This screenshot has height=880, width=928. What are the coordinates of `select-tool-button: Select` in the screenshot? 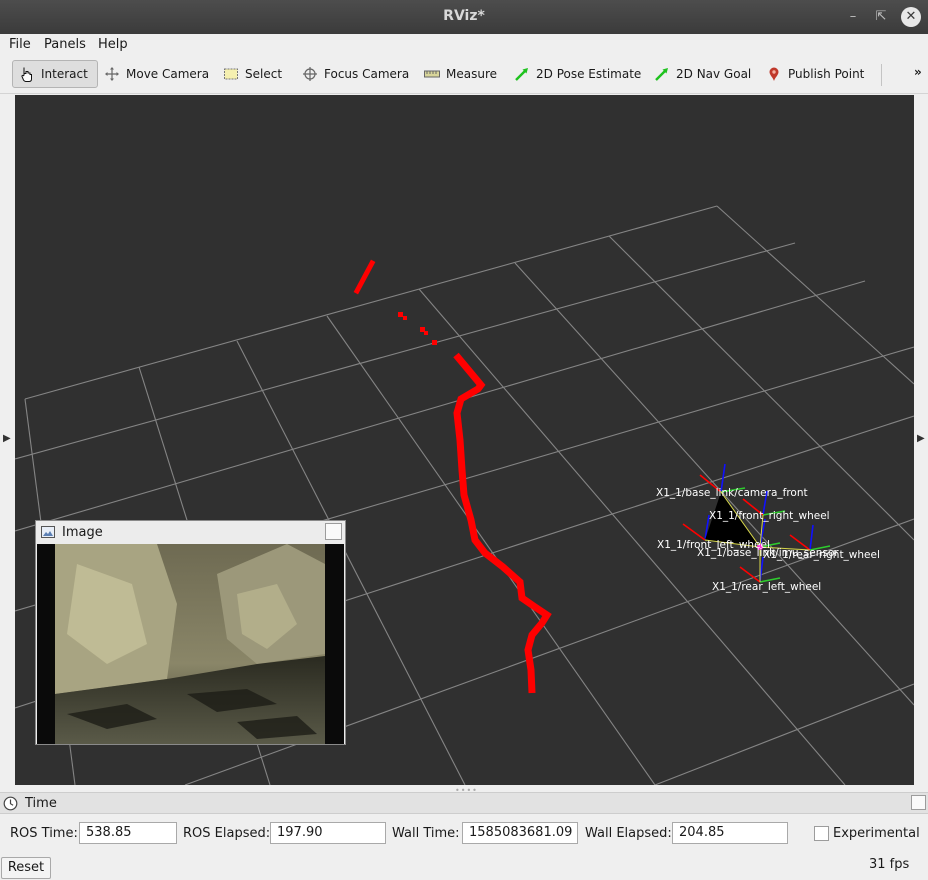 It's located at (252, 74).